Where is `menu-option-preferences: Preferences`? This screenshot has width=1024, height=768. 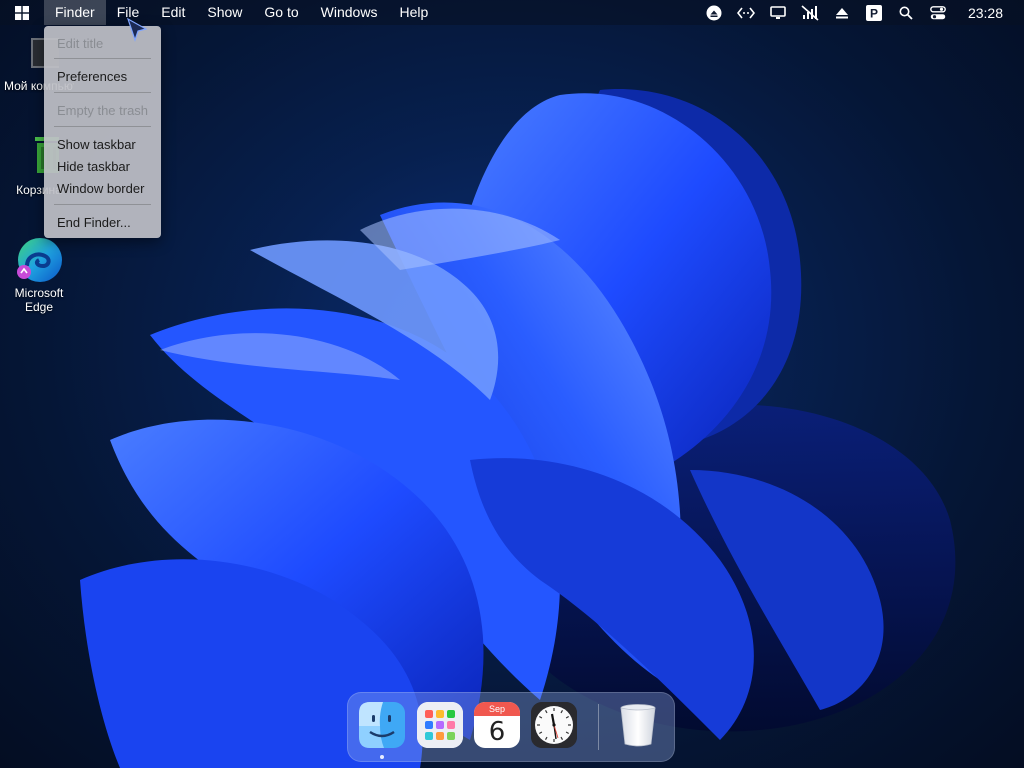
menu-option-preferences: Preferences is located at coordinates (92, 76).